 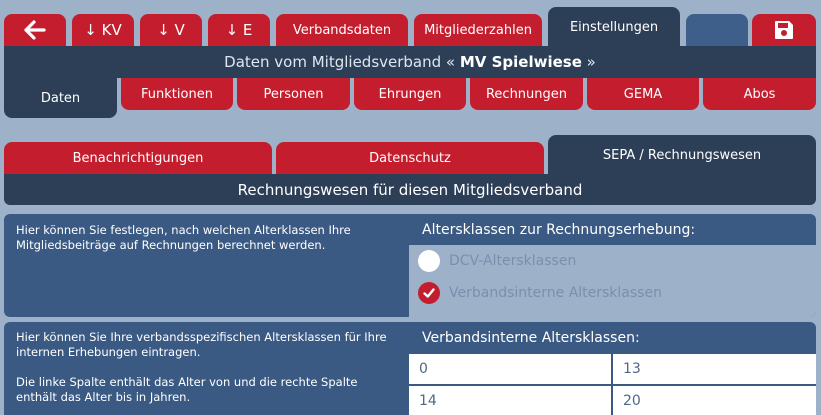 I want to click on verband-heading: Verbandsinterne Altersklassen:, so click(x=531, y=338).